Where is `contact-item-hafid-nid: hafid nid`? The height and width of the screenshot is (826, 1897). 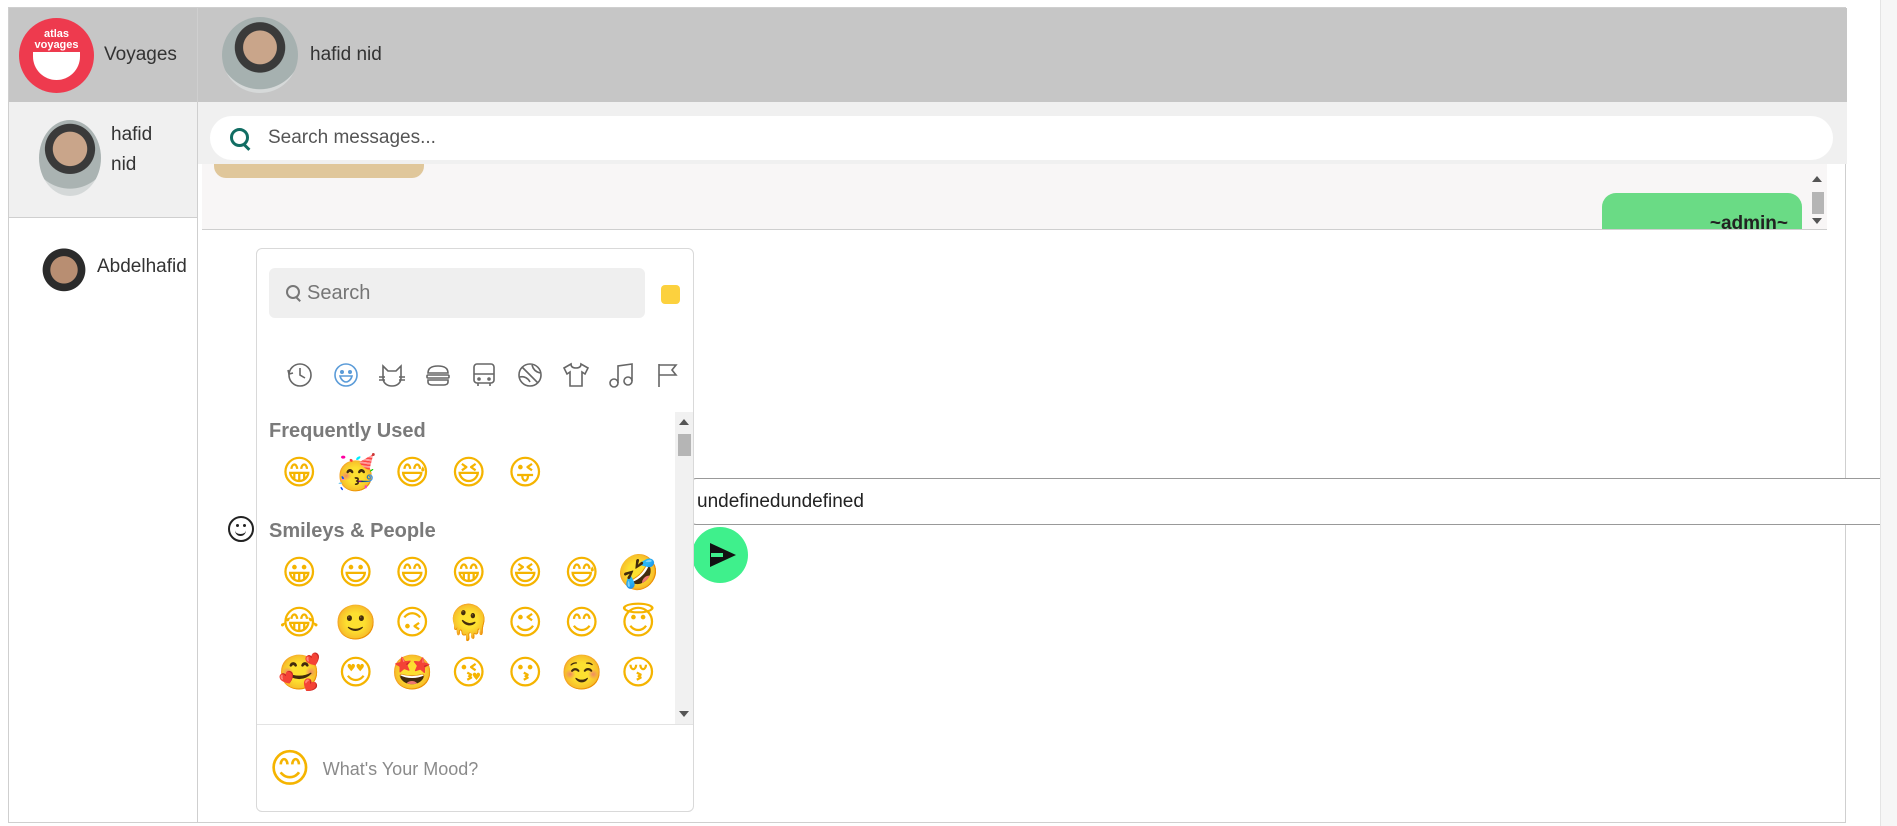
contact-item-hafid-nid: hafid nid is located at coordinates (103, 160).